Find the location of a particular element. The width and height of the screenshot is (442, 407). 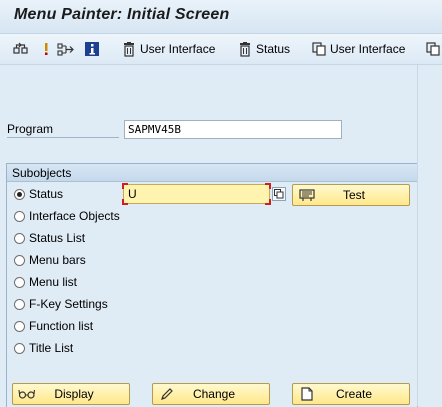

radio-status: Status is located at coordinates (38, 194).